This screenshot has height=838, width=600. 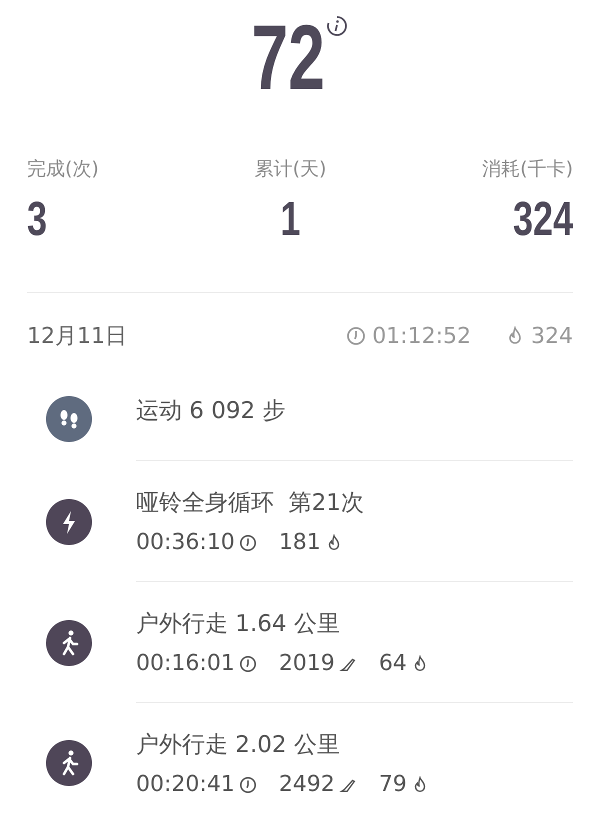 What do you see at coordinates (299, 542) in the screenshot?
I see `metric-value: 181` at bounding box center [299, 542].